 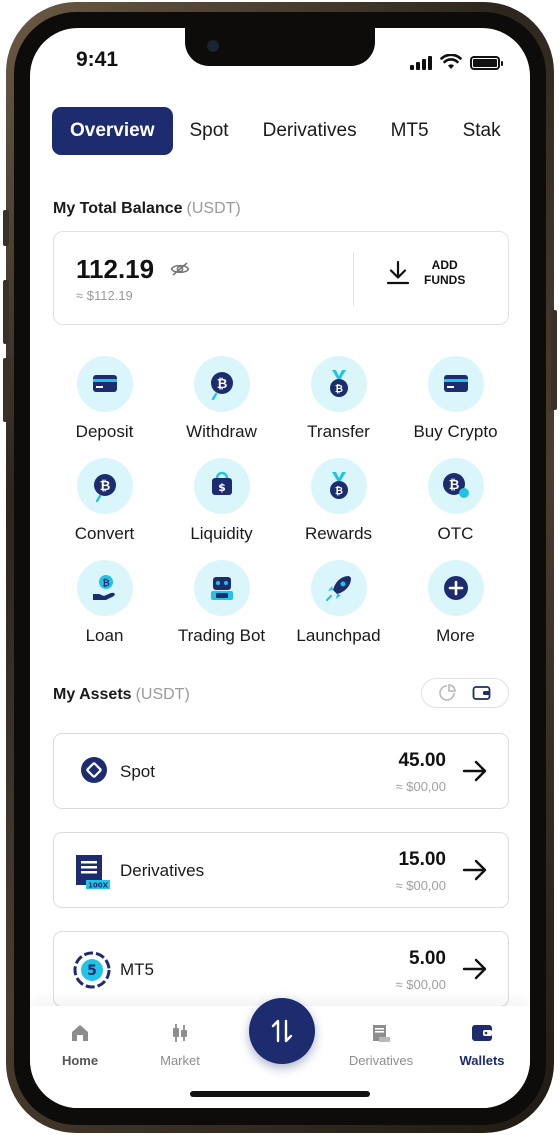 I want to click on action-more: More, so click(x=455, y=603).